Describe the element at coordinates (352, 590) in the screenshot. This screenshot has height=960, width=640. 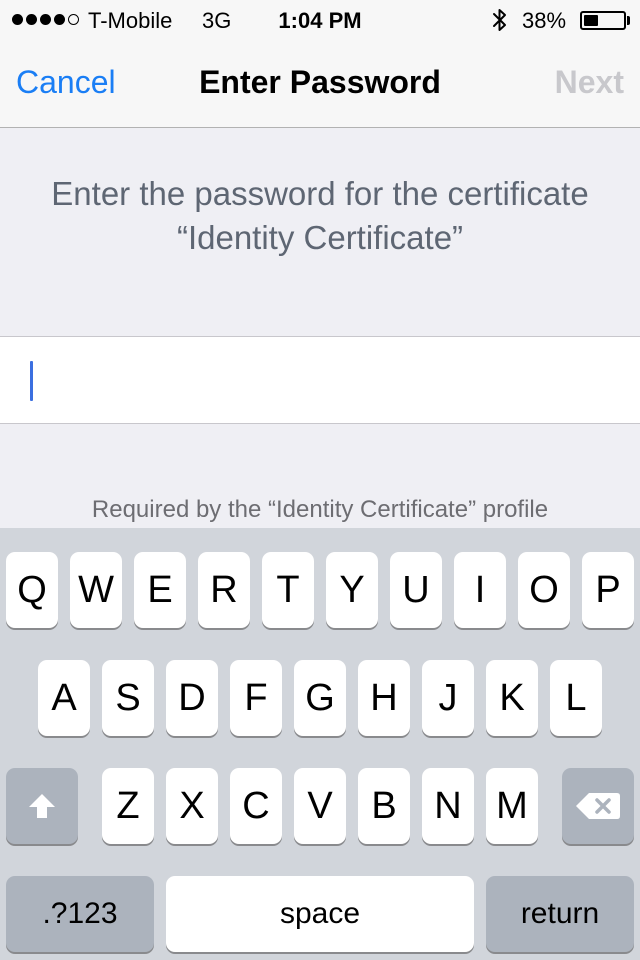
I see `key-y: Y` at that location.